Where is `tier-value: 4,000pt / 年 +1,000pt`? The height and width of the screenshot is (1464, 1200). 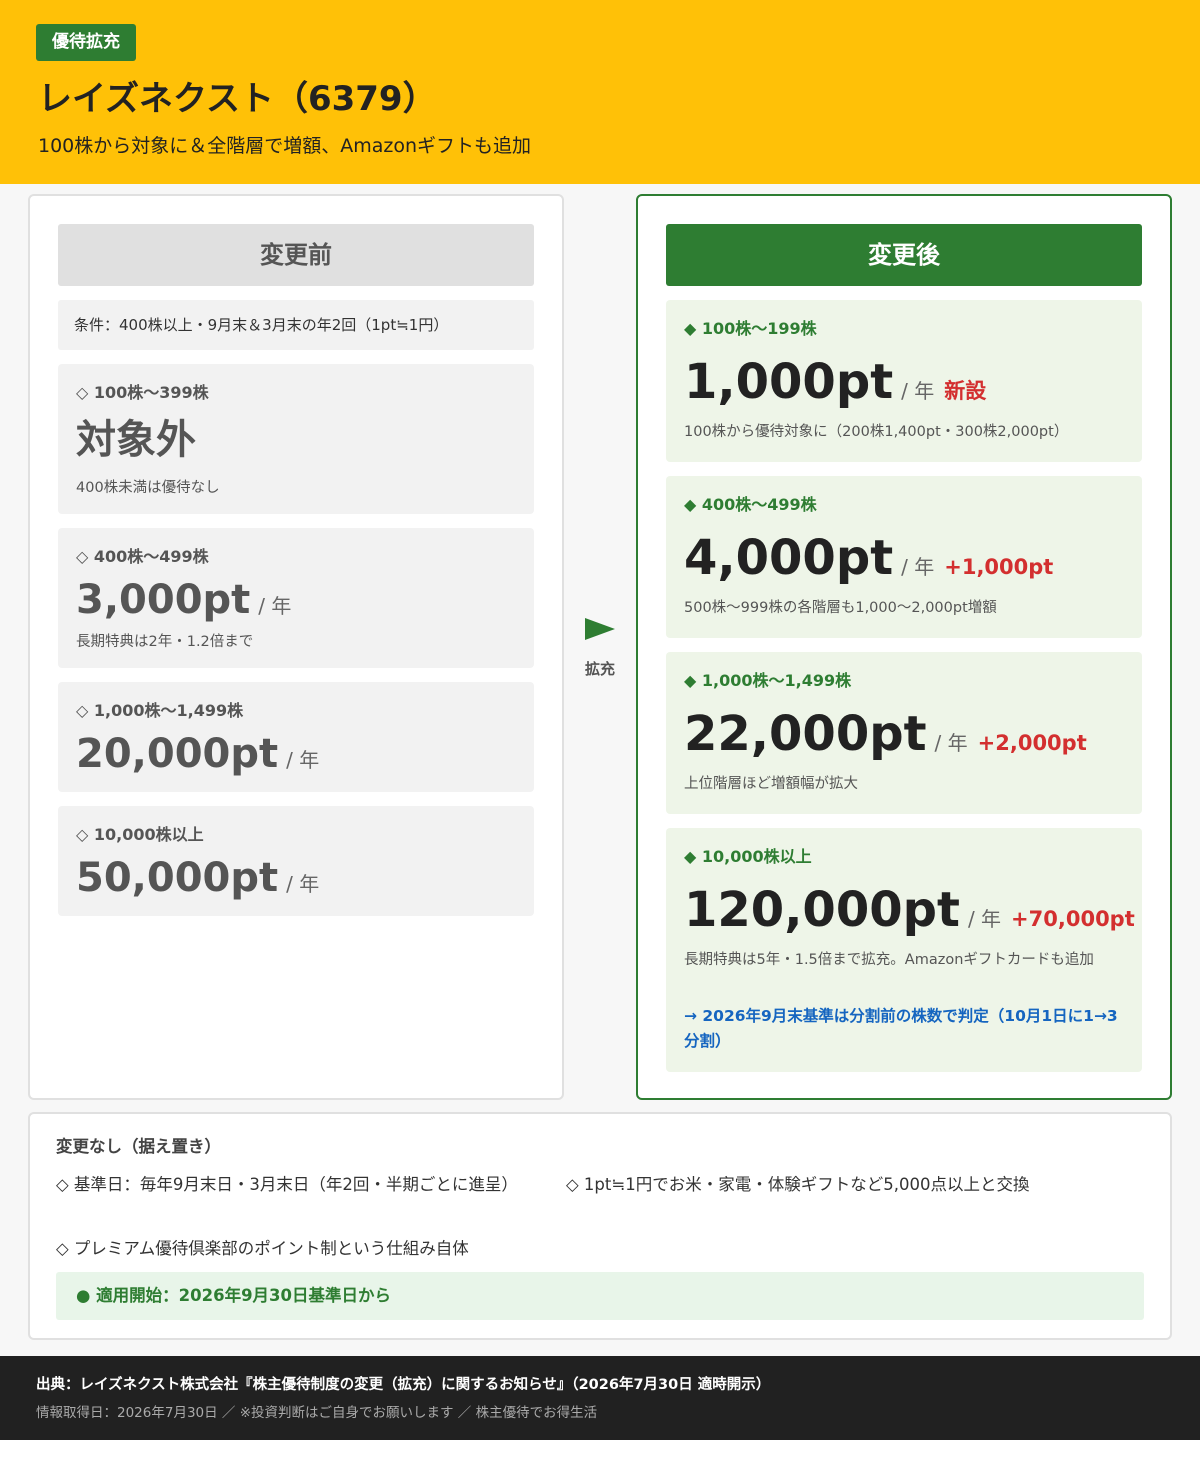
tier-value: 4,000pt / 年 +1,000pt is located at coordinates (869, 558).